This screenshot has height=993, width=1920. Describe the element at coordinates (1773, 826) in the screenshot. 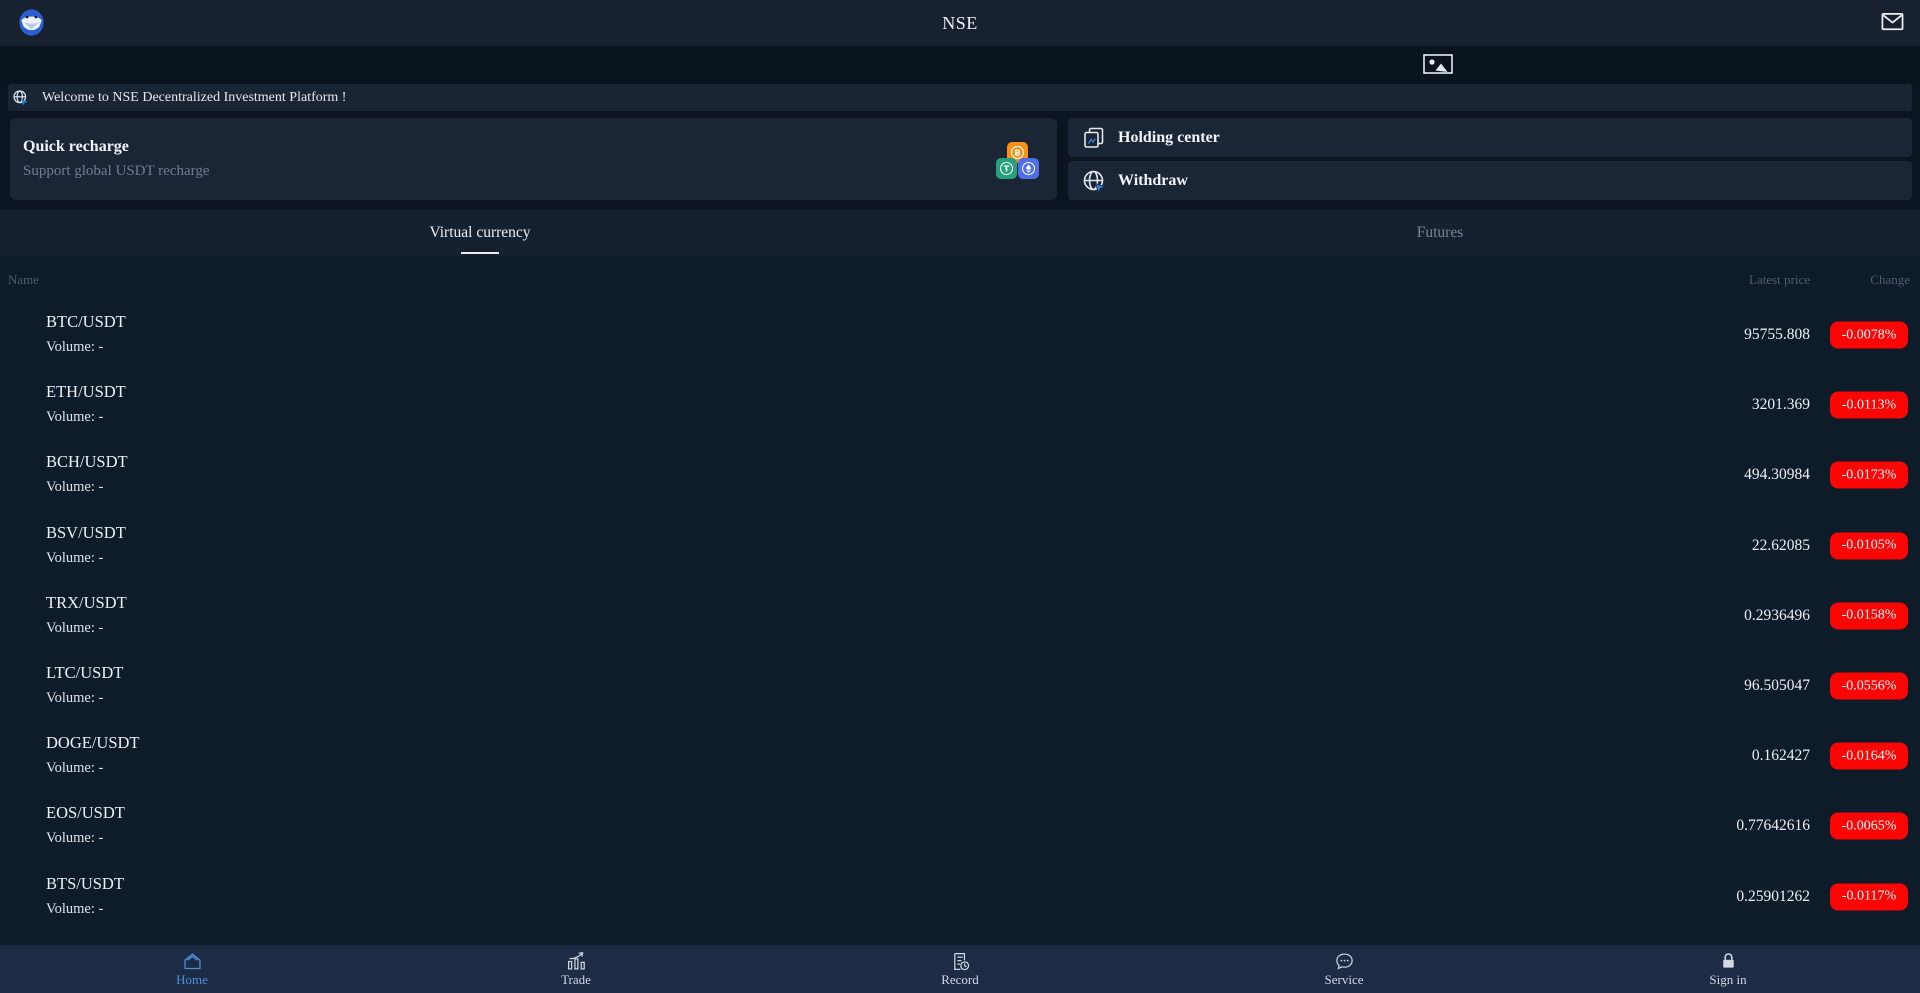

I see `latest-price: 0.77642616` at that location.